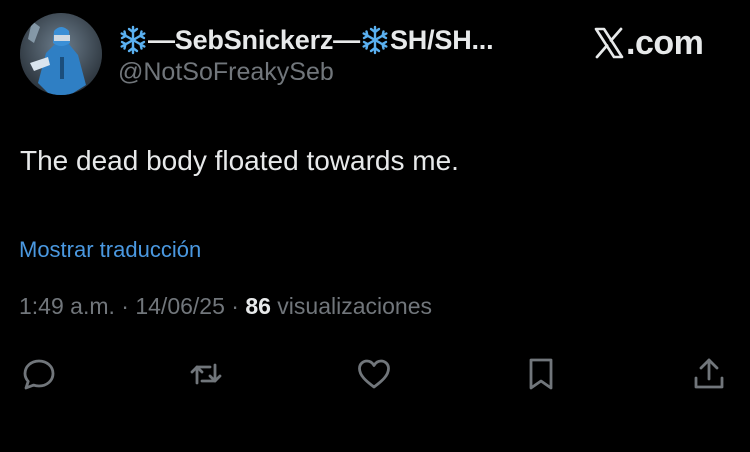 The width and height of the screenshot is (750, 452). I want to click on share-icon, so click(709, 373).